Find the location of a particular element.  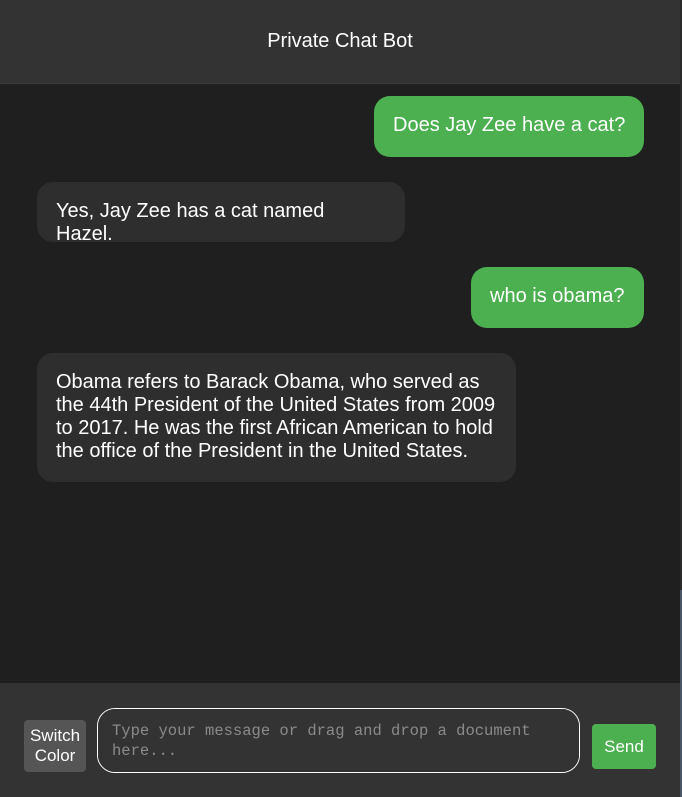

bot-message: Yes, Jay Zee has a cat named Hazel. is located at coordinates (221, 213).